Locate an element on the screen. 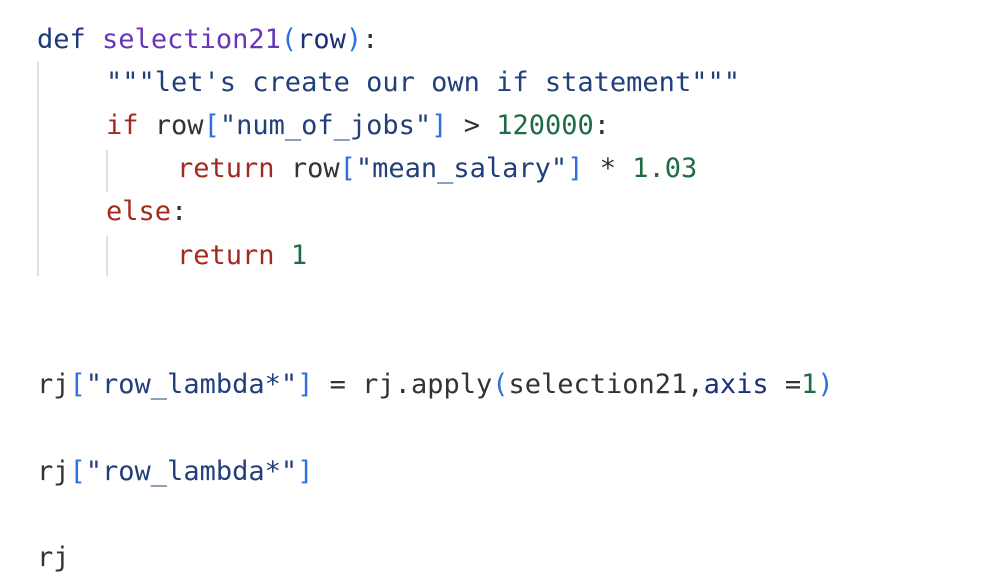  function-name: selection21 is located at coordinates (191, 39).